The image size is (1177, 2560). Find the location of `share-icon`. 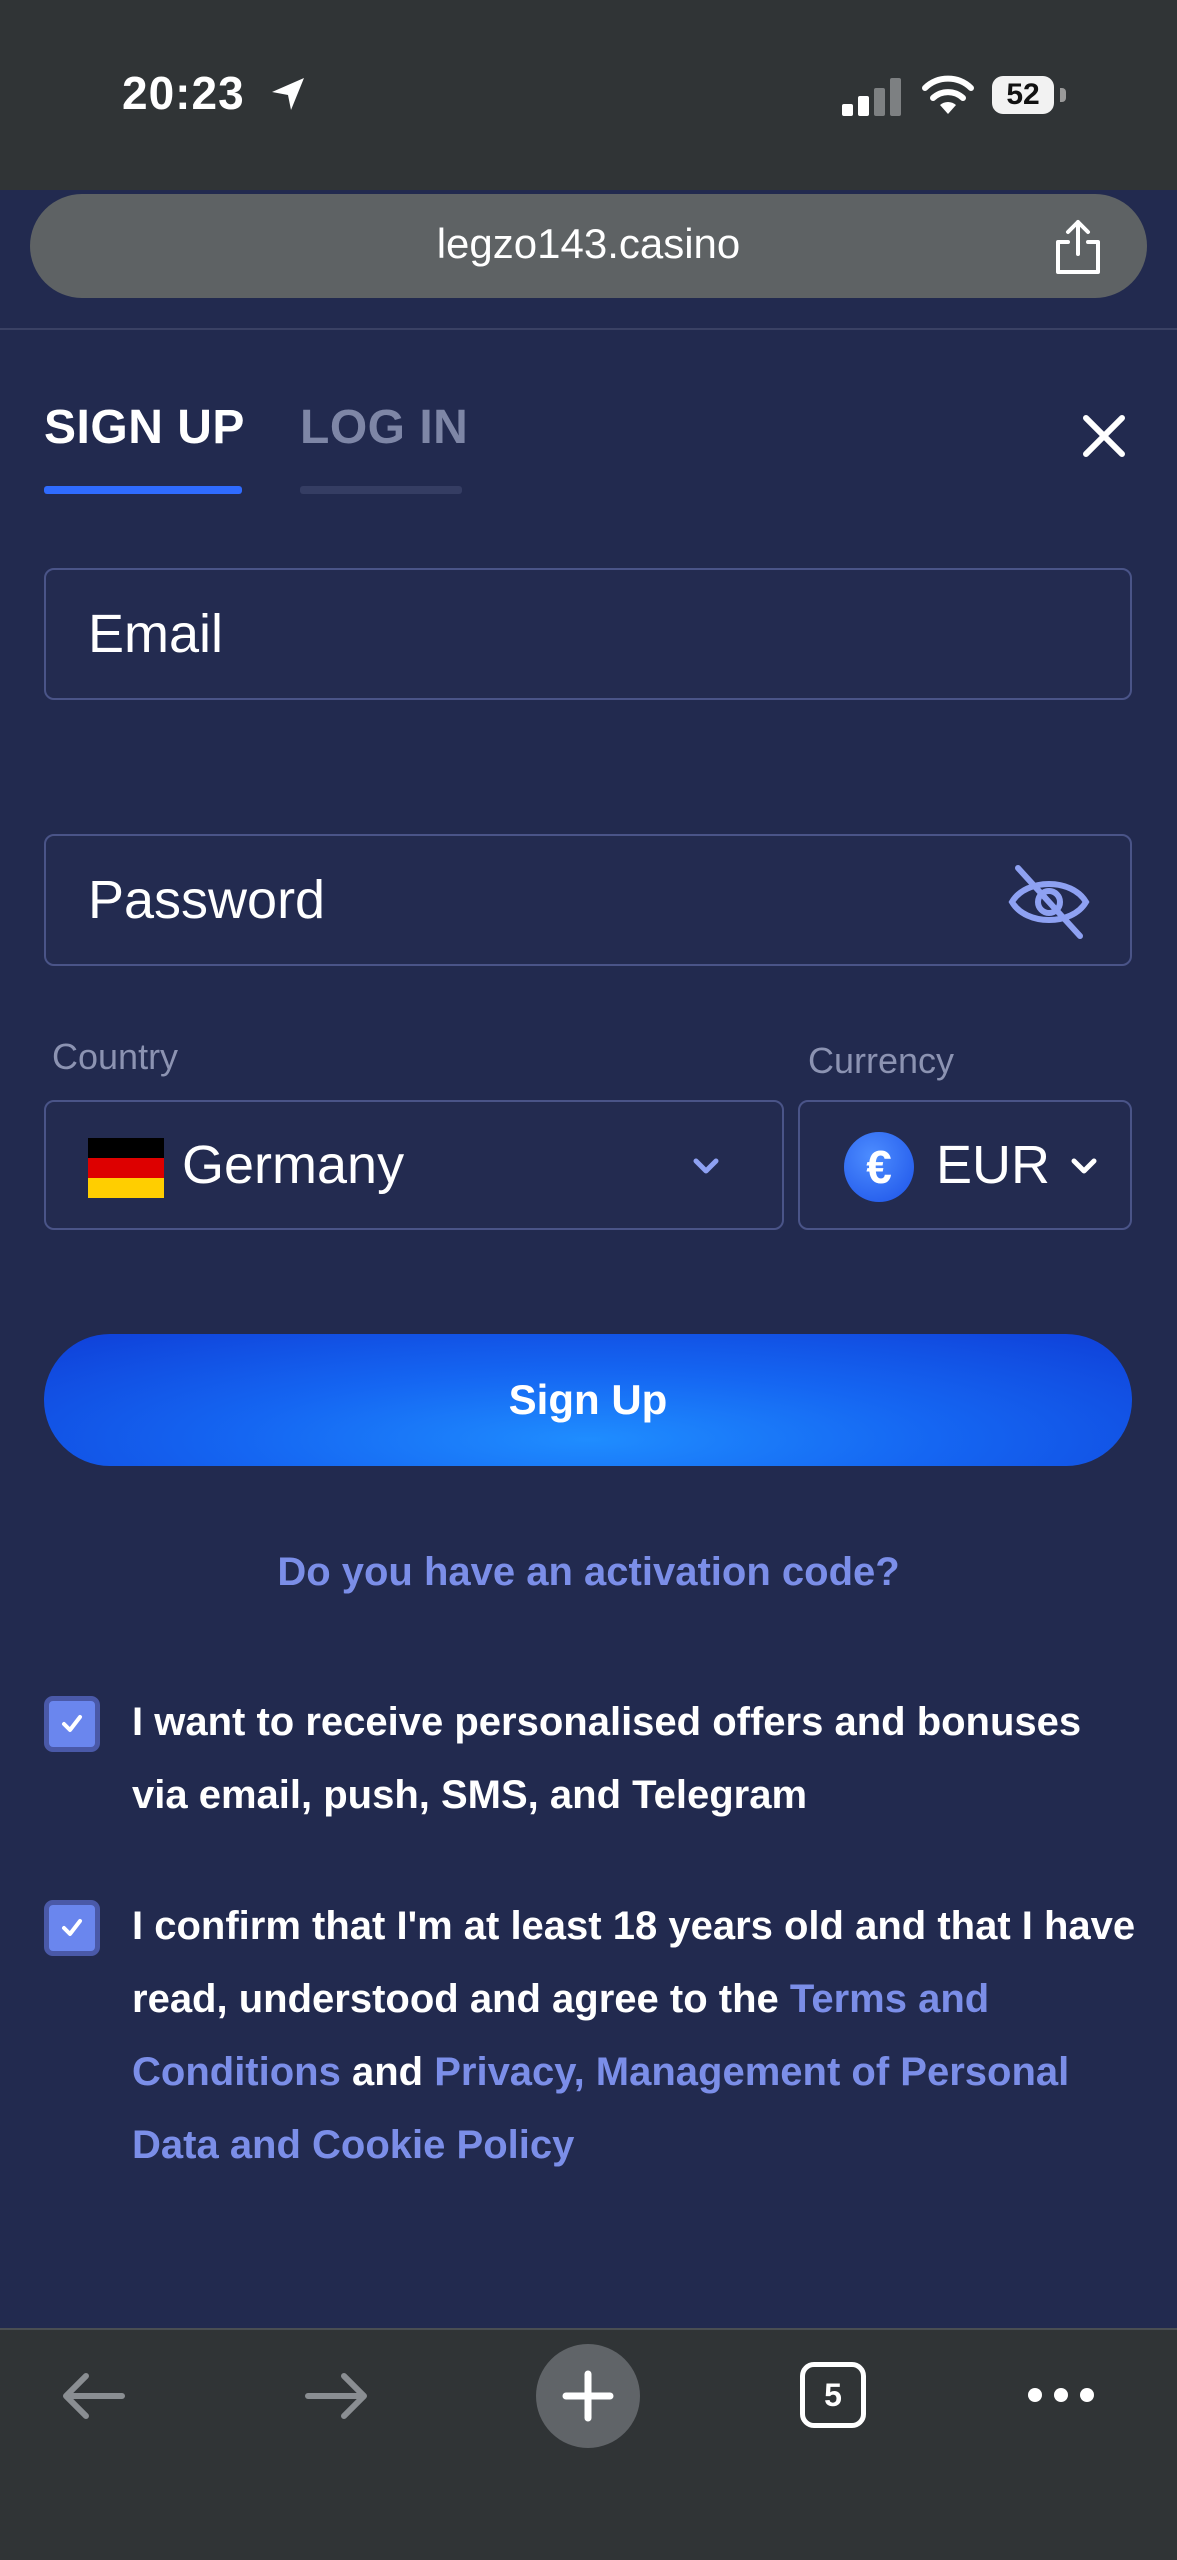

share-icon is located at coordinates (1078, 248).